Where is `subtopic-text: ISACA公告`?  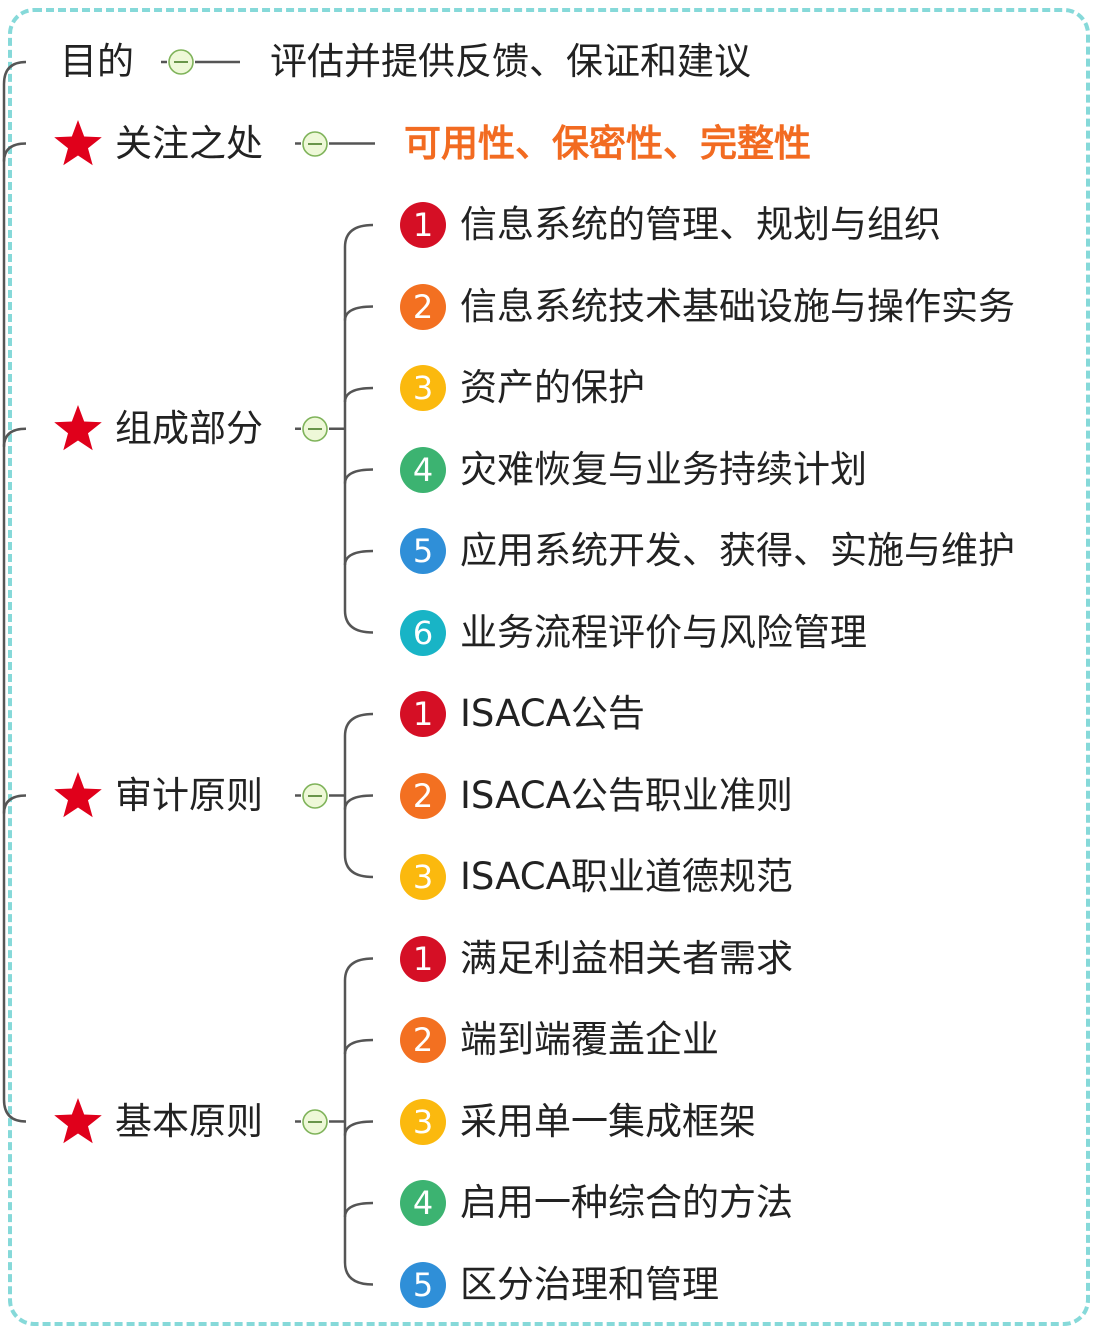 subtopic-text: ISACA公告 is located at coordinates (552, 713).